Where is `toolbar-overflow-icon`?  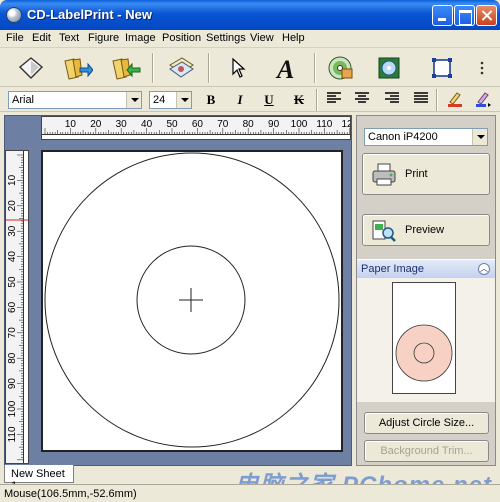
toolbar-overflow-icon is located at coordinates (482, 68).